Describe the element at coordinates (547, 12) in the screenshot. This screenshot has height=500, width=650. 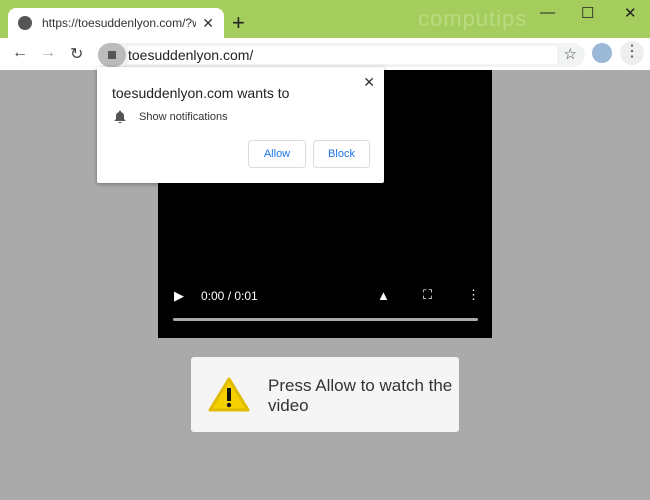
I see `minimize-button: —` at that location.